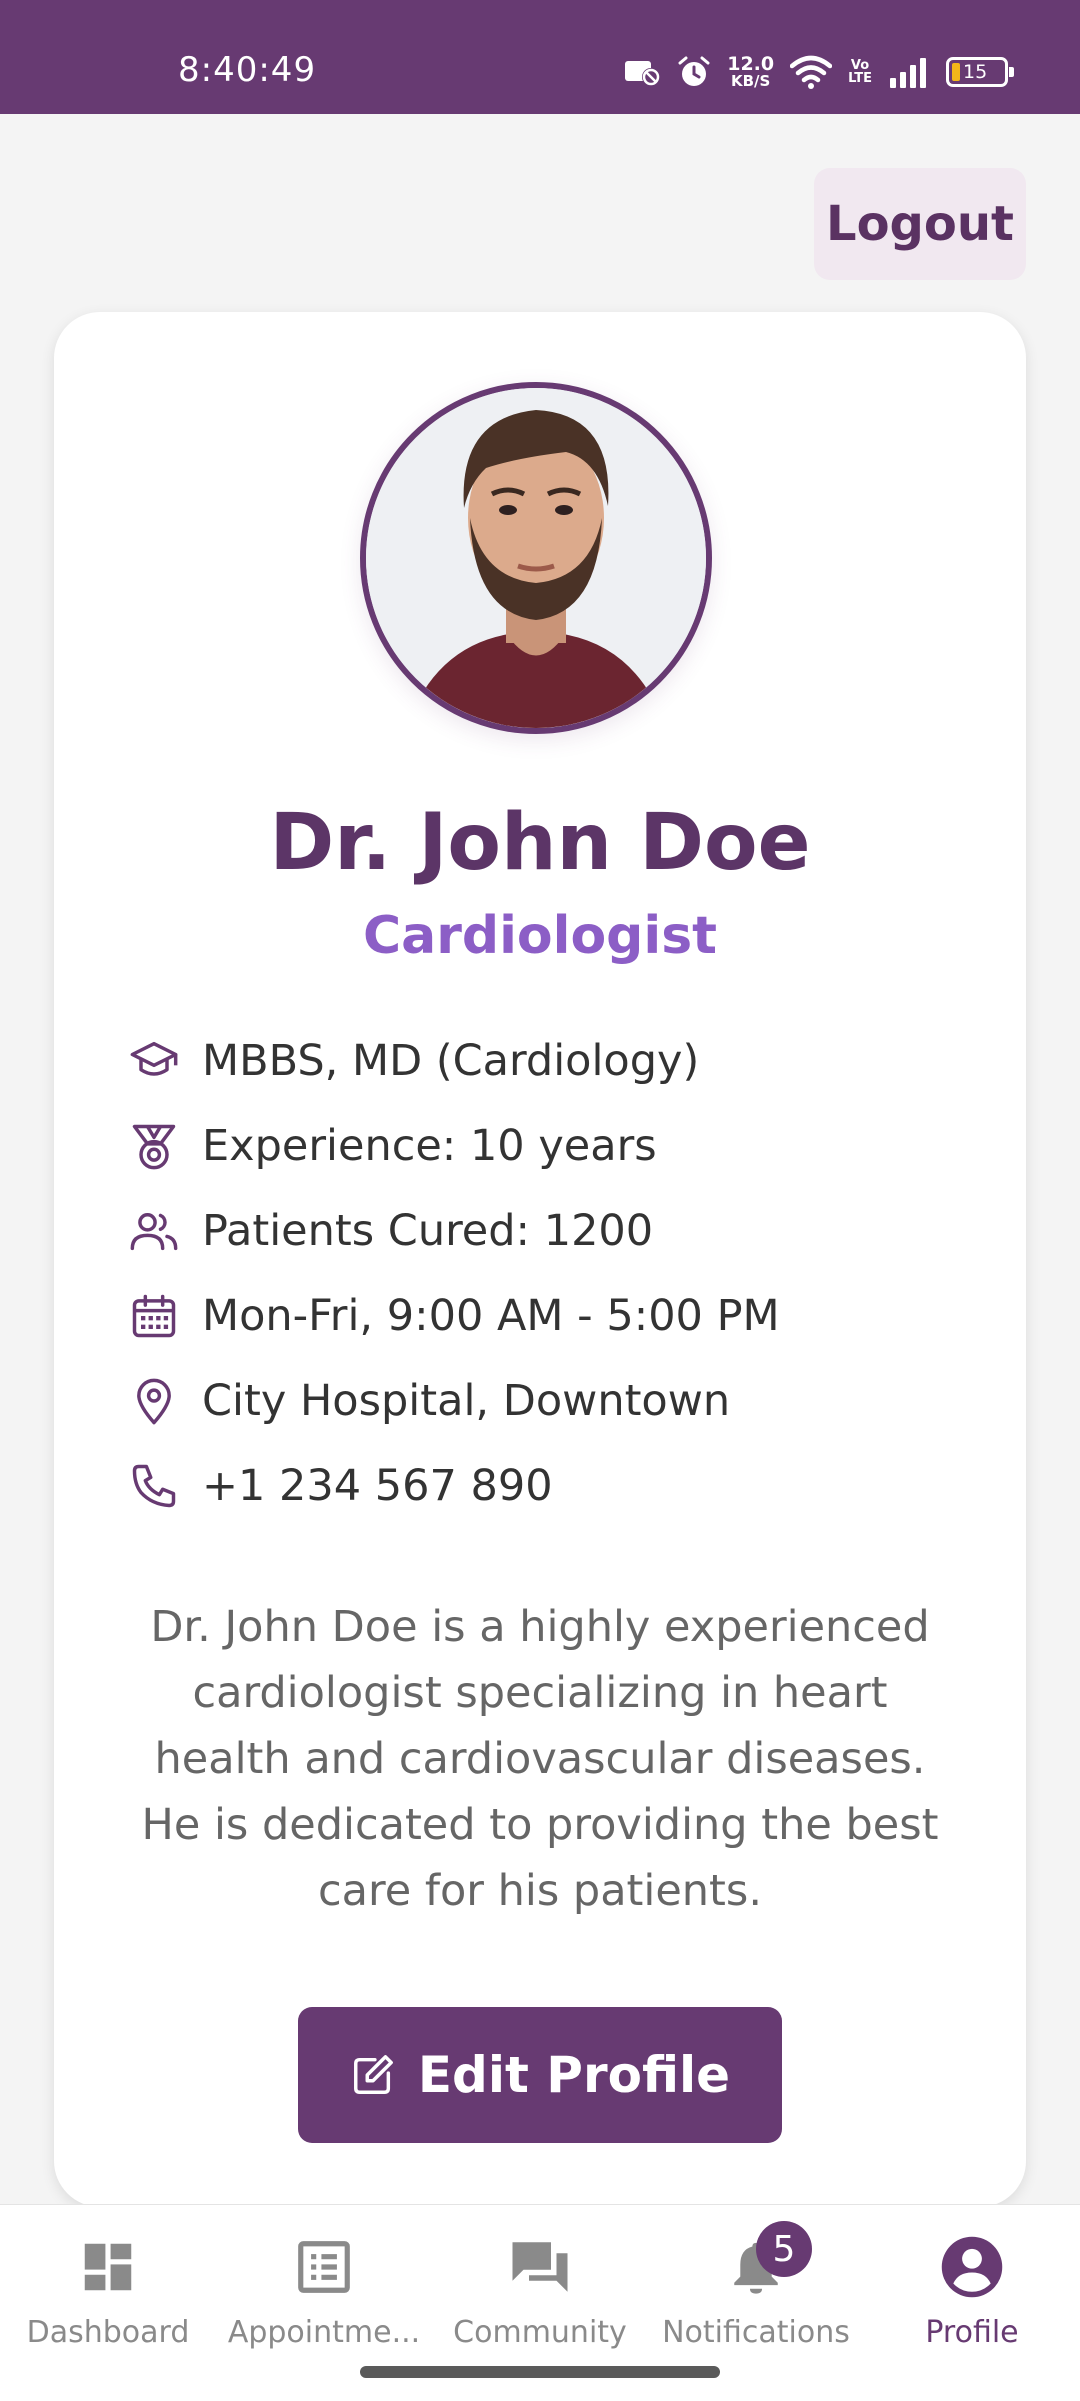 This screenshot has height=2401, width=1080. I want to click on dashboard-icon, so click(108, 2267).